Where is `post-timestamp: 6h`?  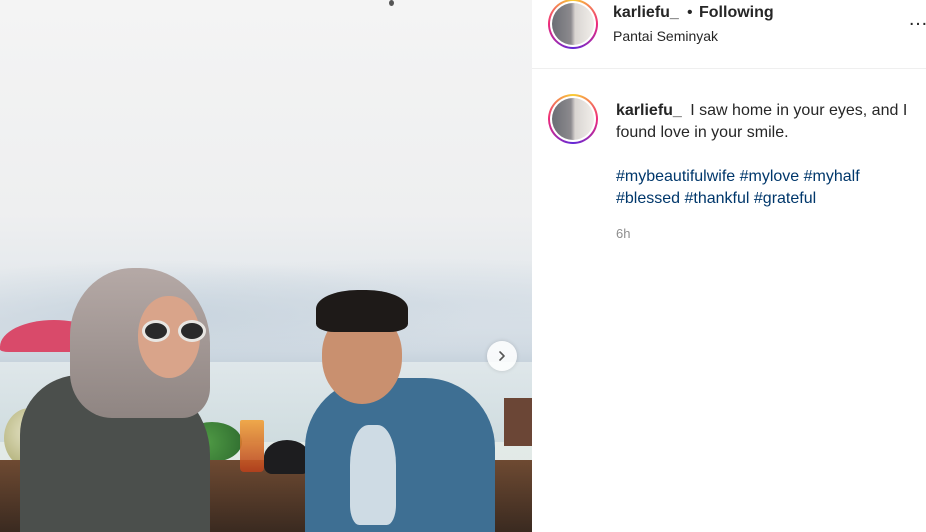
post-timestamp: 6h is located at coordinates (623, 233).